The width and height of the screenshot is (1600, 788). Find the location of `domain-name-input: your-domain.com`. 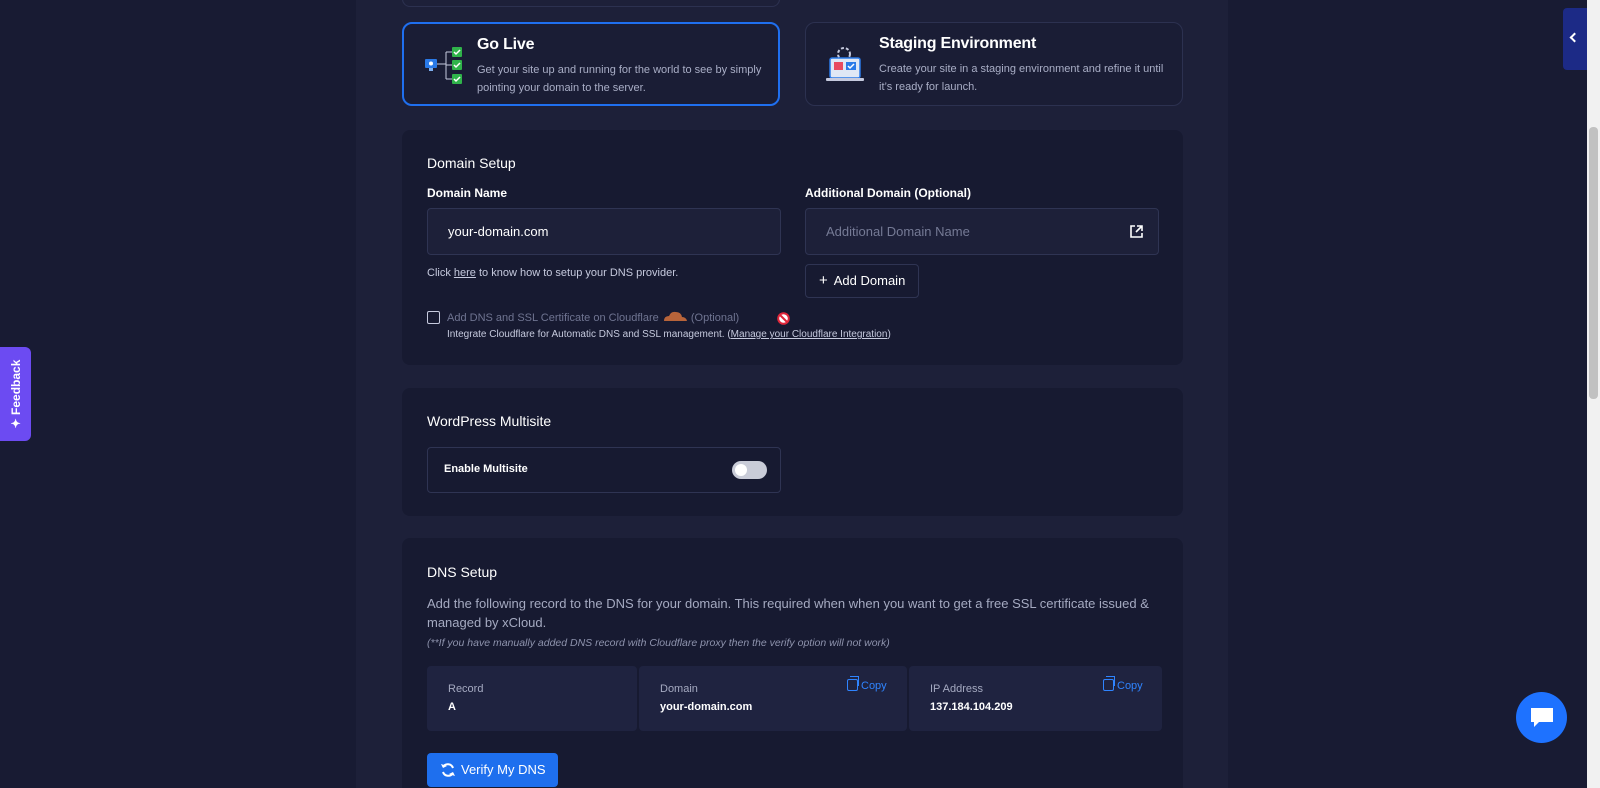

domain-name-input: your-domain.com is located at coordinates (604, 231).